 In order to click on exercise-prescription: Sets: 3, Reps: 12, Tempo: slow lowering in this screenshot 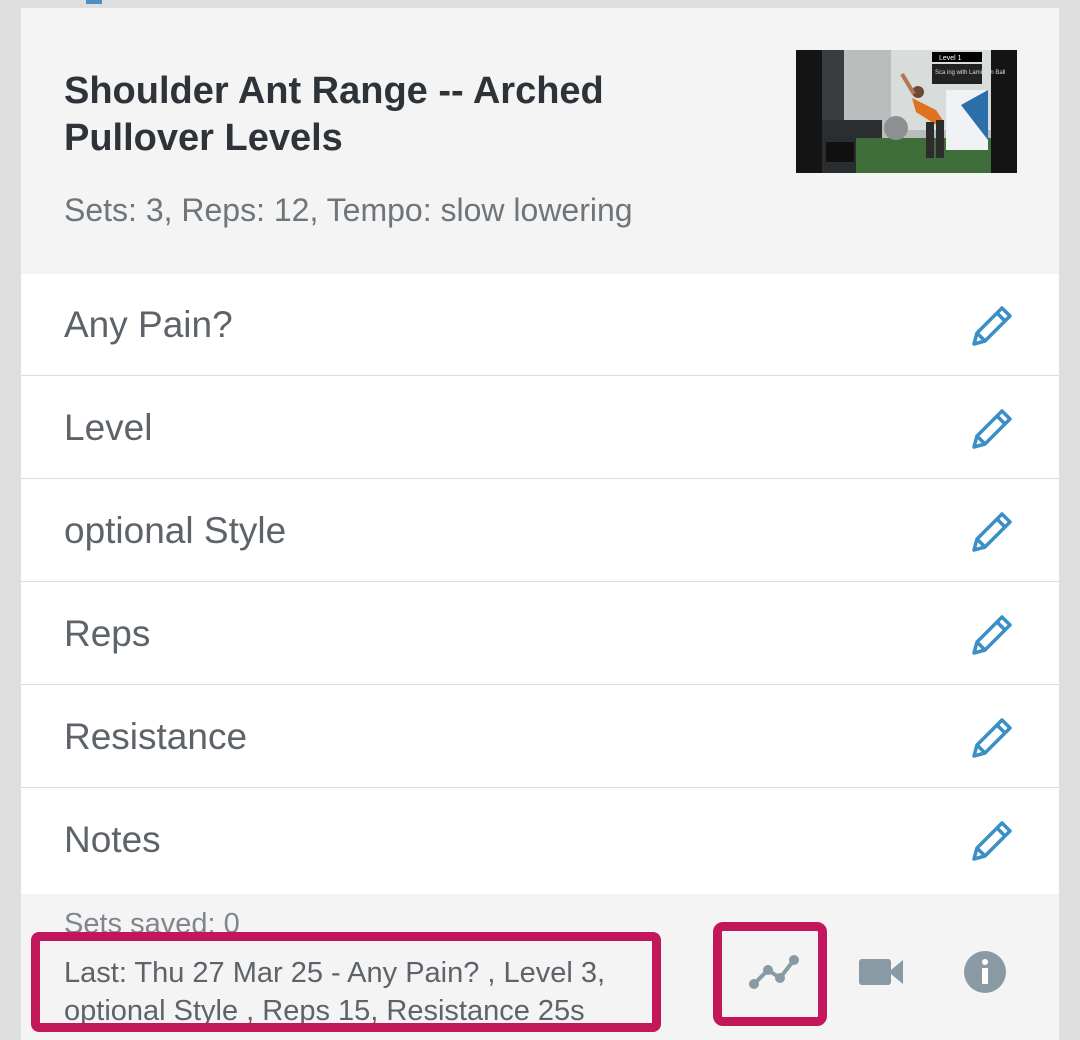, I will do `click(348, 210)`.